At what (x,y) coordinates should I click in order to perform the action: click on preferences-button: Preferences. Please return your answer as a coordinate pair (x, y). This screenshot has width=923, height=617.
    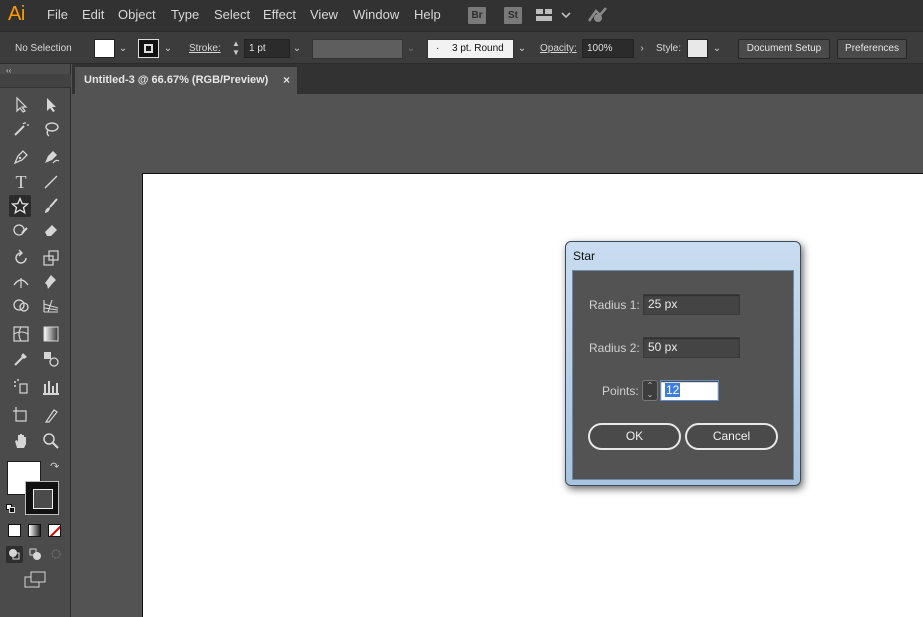
    Looking at the image, I should click on (872, 49).